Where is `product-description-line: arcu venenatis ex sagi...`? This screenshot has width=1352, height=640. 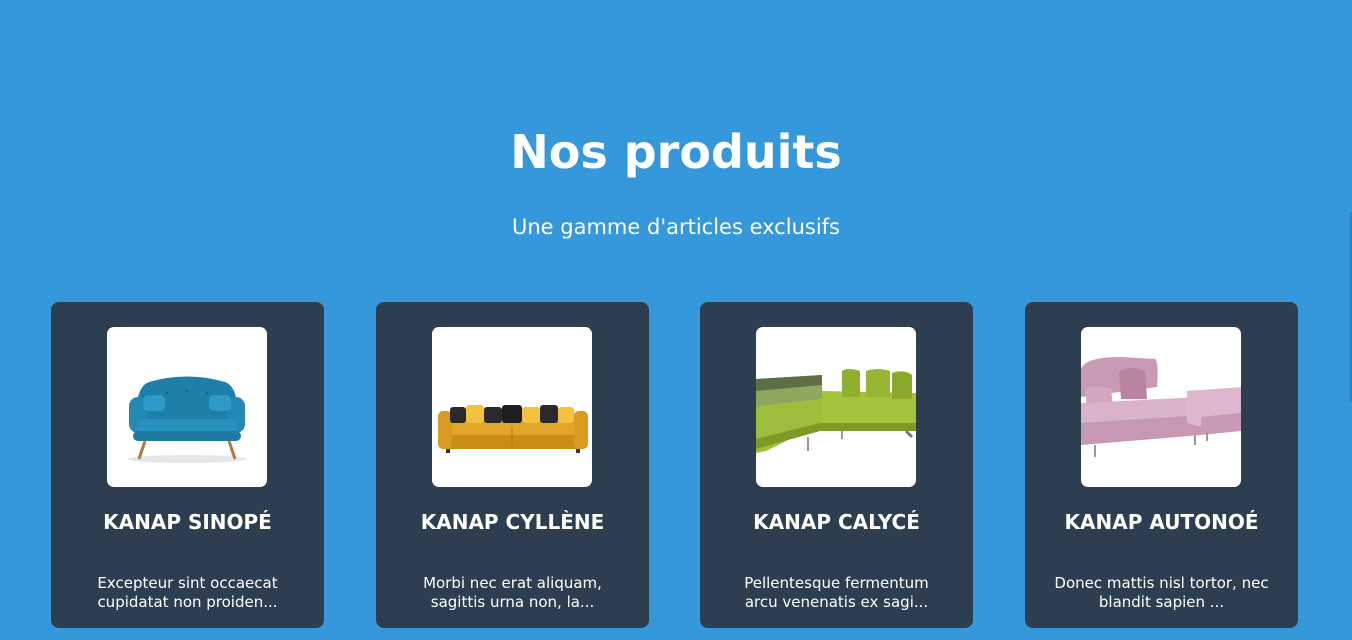 product-description-line: arcu venenatis ex sagi... is located at coordinates (836, 602).